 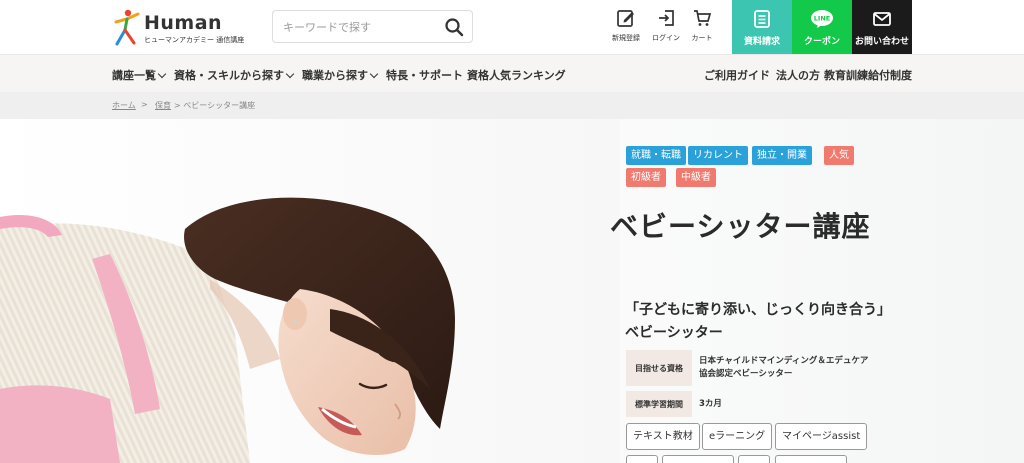 What do you see at coordinates (183, 23) in the screenshot?
I see `logo-wordmark: Human` at bounding box center [183, 23].